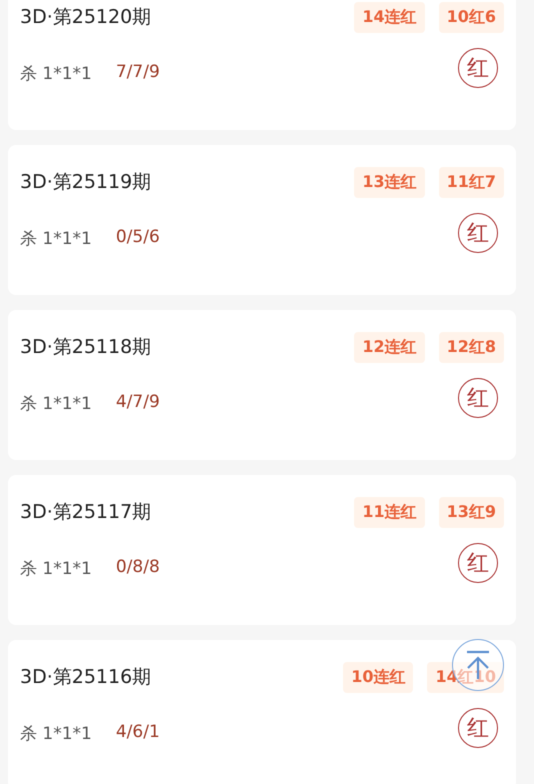  What do you see at coordinates (389, 182) in the screenshot?
I see `streak-tag: 13连红` at bounding box center [389, 182].